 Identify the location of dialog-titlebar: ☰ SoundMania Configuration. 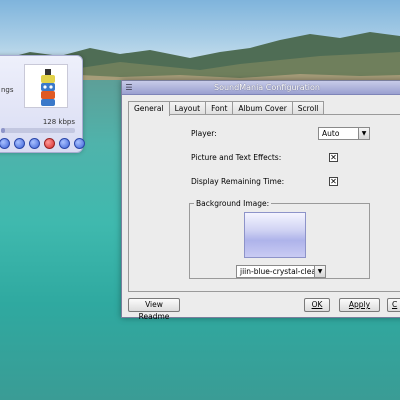
(261, 88).